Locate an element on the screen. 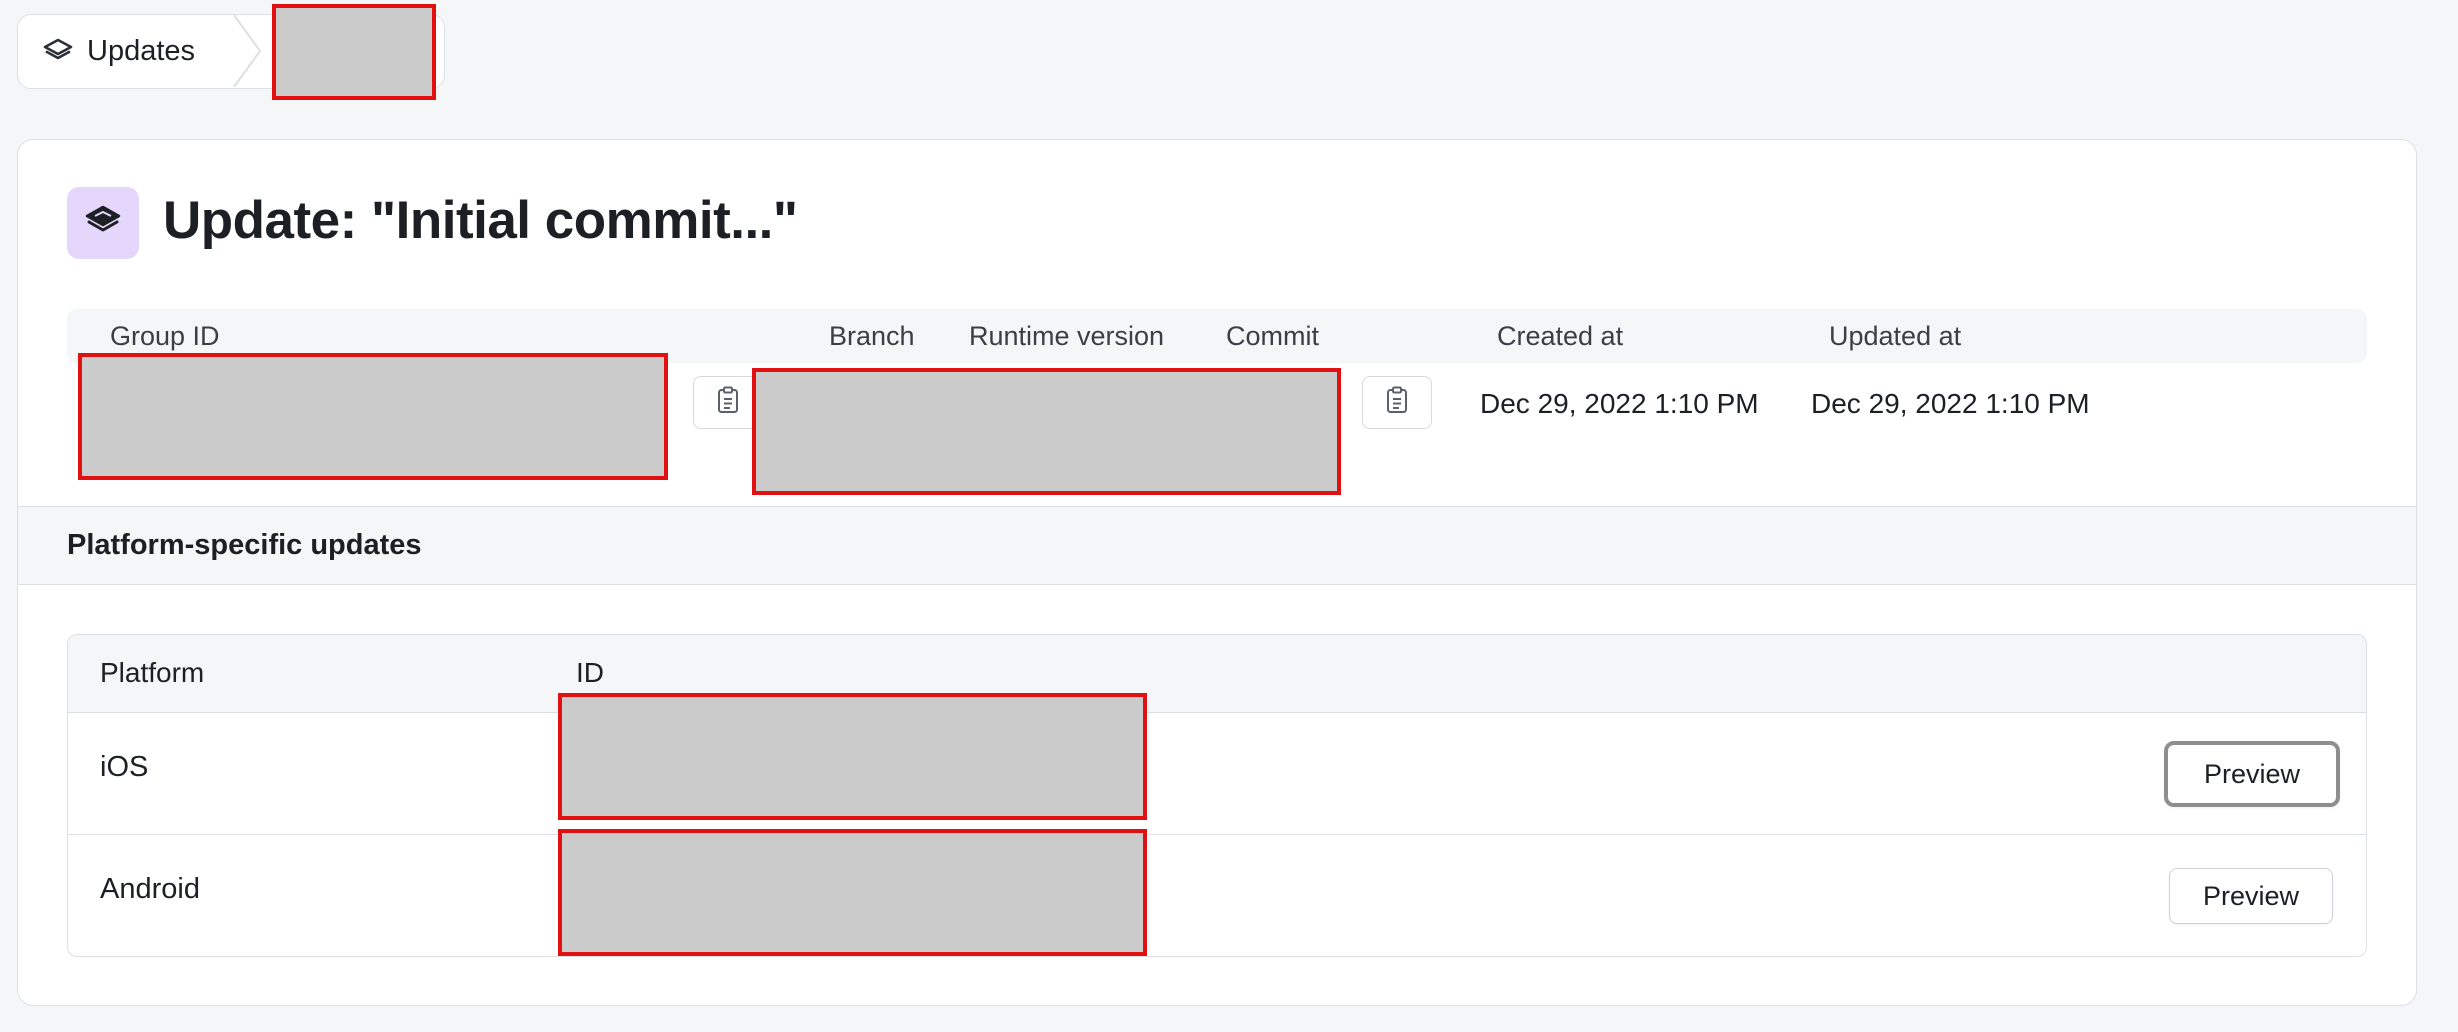 The width and height of the screenshot is (2458, 1032). ios-id-redacted is located at coordinates (852, 756).